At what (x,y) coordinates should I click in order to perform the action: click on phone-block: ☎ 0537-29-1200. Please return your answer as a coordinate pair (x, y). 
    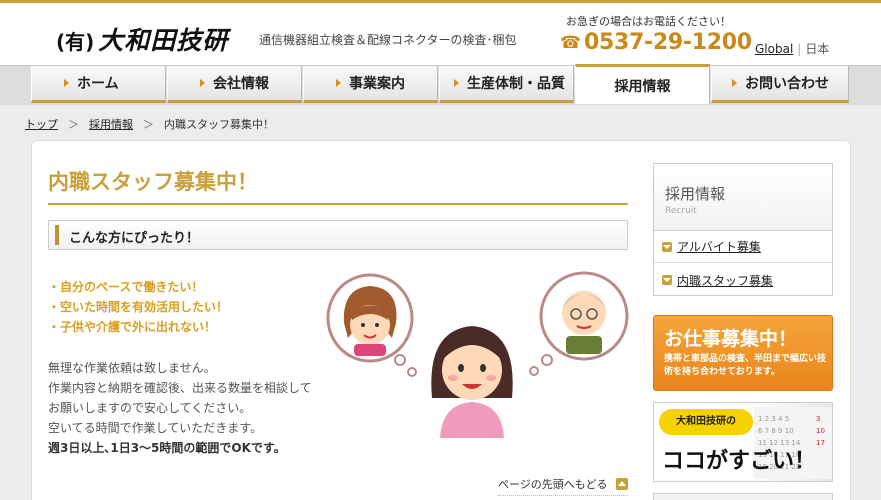
    Looking at the image, I should click on (656, 42).